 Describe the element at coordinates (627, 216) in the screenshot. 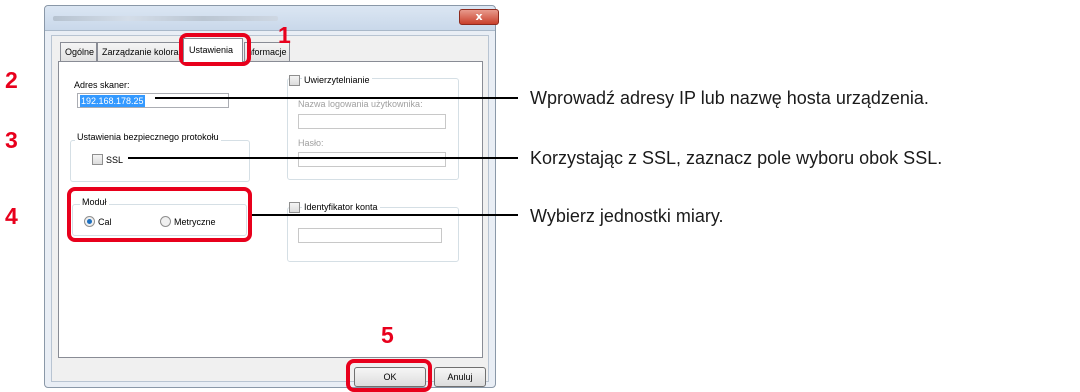

I see `callout-text-unit: Wybierz jednostki miary.` at that location.